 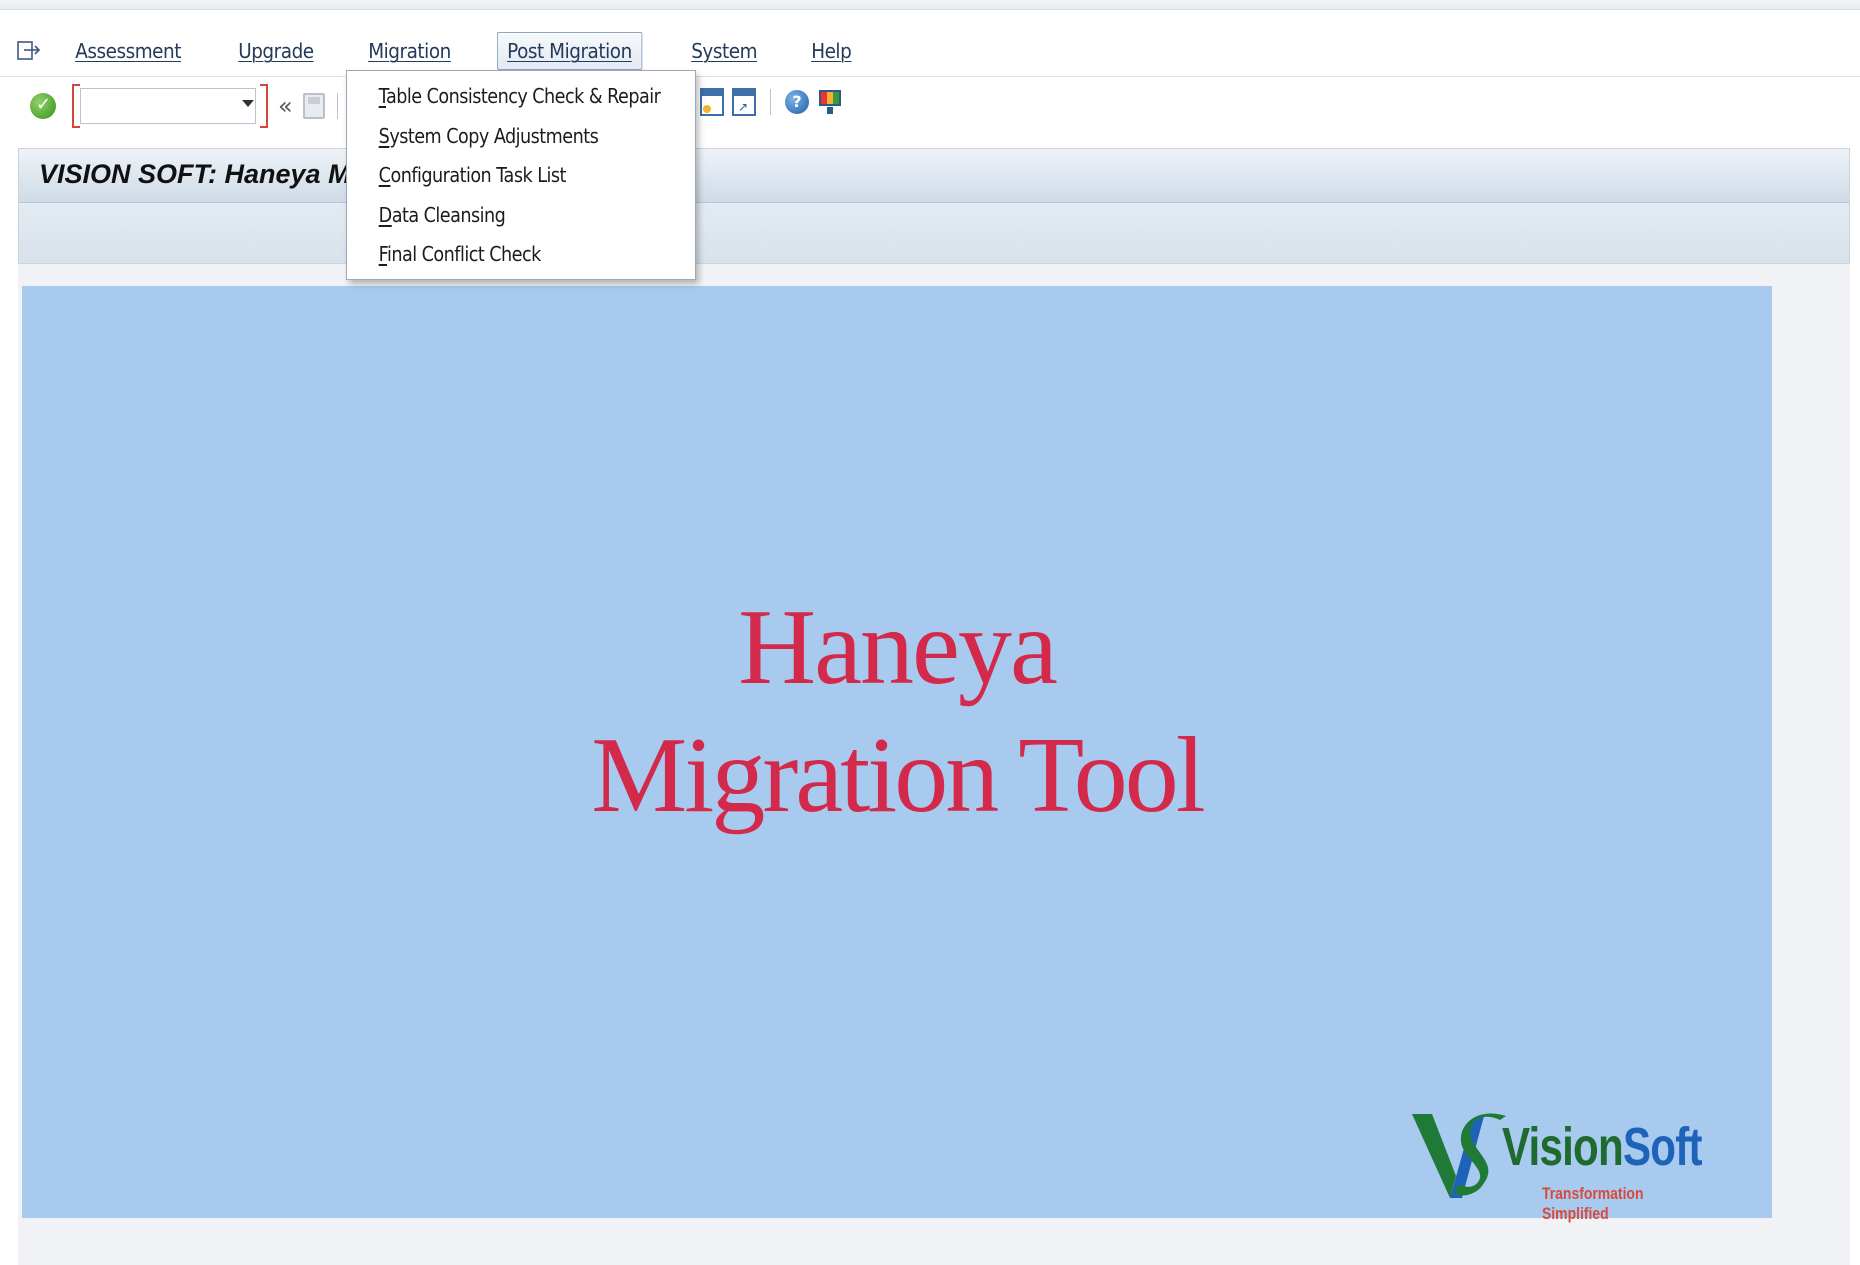 What do you see at coordinates (1593, 1203) in the screenshot?
I see `logo-tagline: Transformation Simplified` at bounding box center [1593, 1203].